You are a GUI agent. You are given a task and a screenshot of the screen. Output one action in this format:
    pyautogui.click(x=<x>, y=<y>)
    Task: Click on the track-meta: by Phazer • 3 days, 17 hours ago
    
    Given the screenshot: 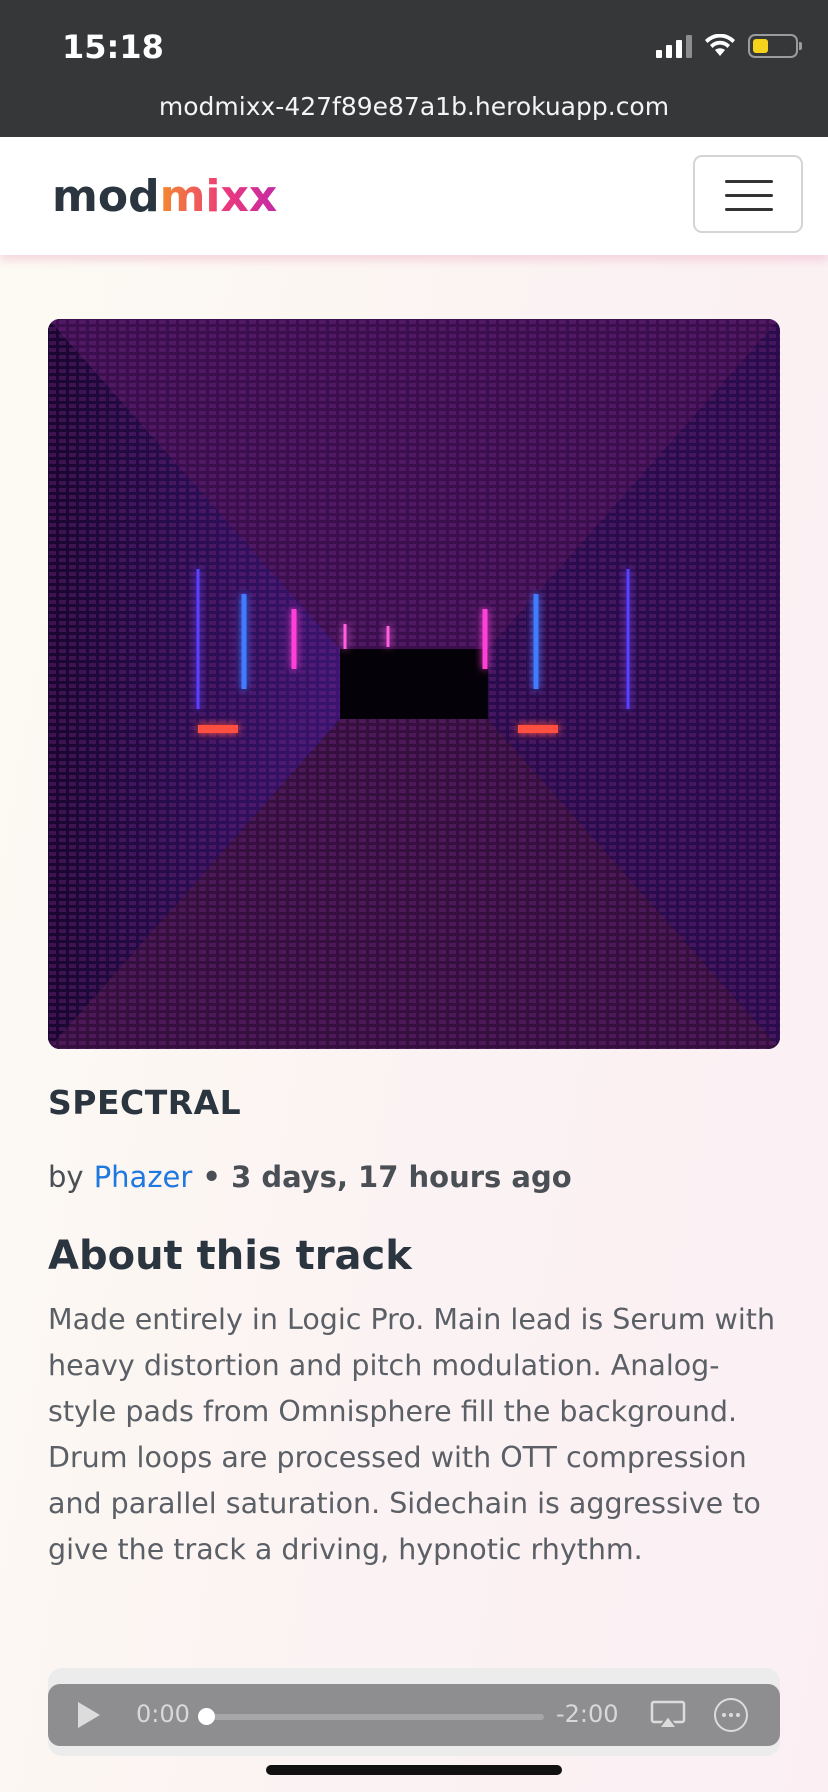 What is the action you would take?
    pyautogui.click(x=310, y=1177)
    